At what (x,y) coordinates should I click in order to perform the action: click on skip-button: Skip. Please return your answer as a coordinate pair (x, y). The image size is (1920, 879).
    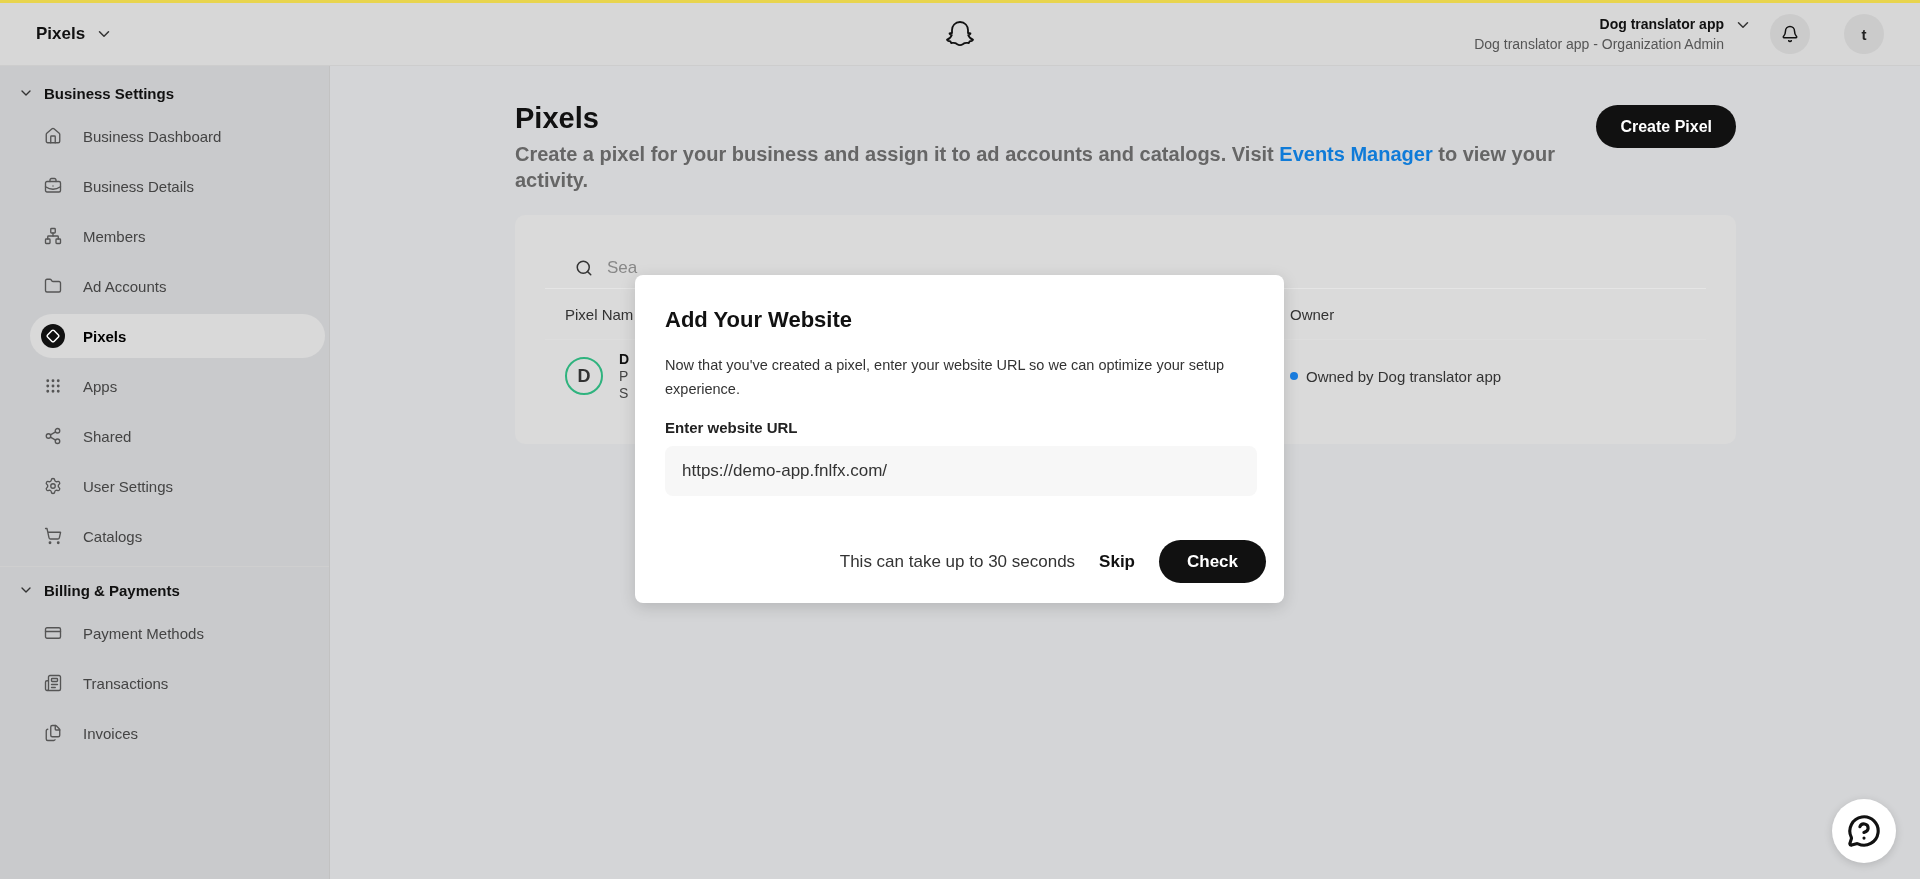
    Looking at the image, I should click on (1117, 561).